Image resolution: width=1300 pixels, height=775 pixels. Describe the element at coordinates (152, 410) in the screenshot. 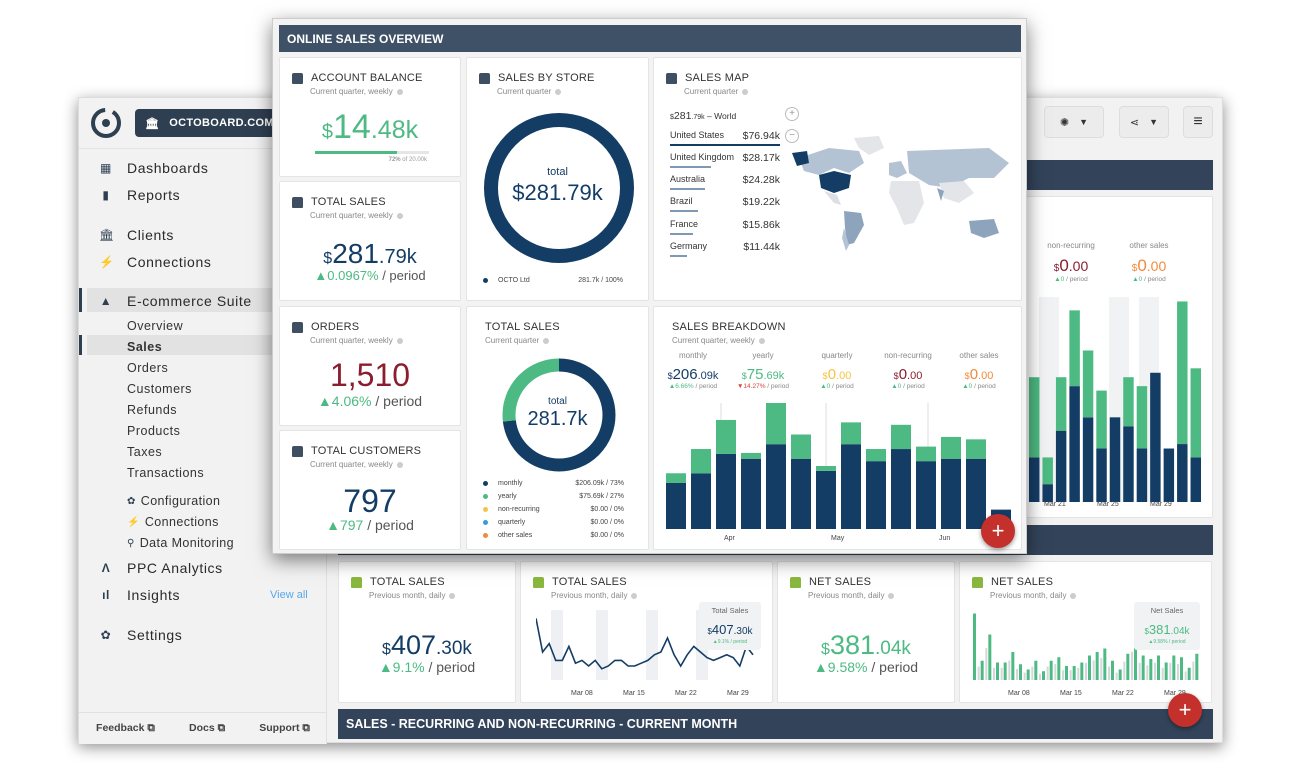

I see `sidebar-subitem-refunds: Refunds` at that location.